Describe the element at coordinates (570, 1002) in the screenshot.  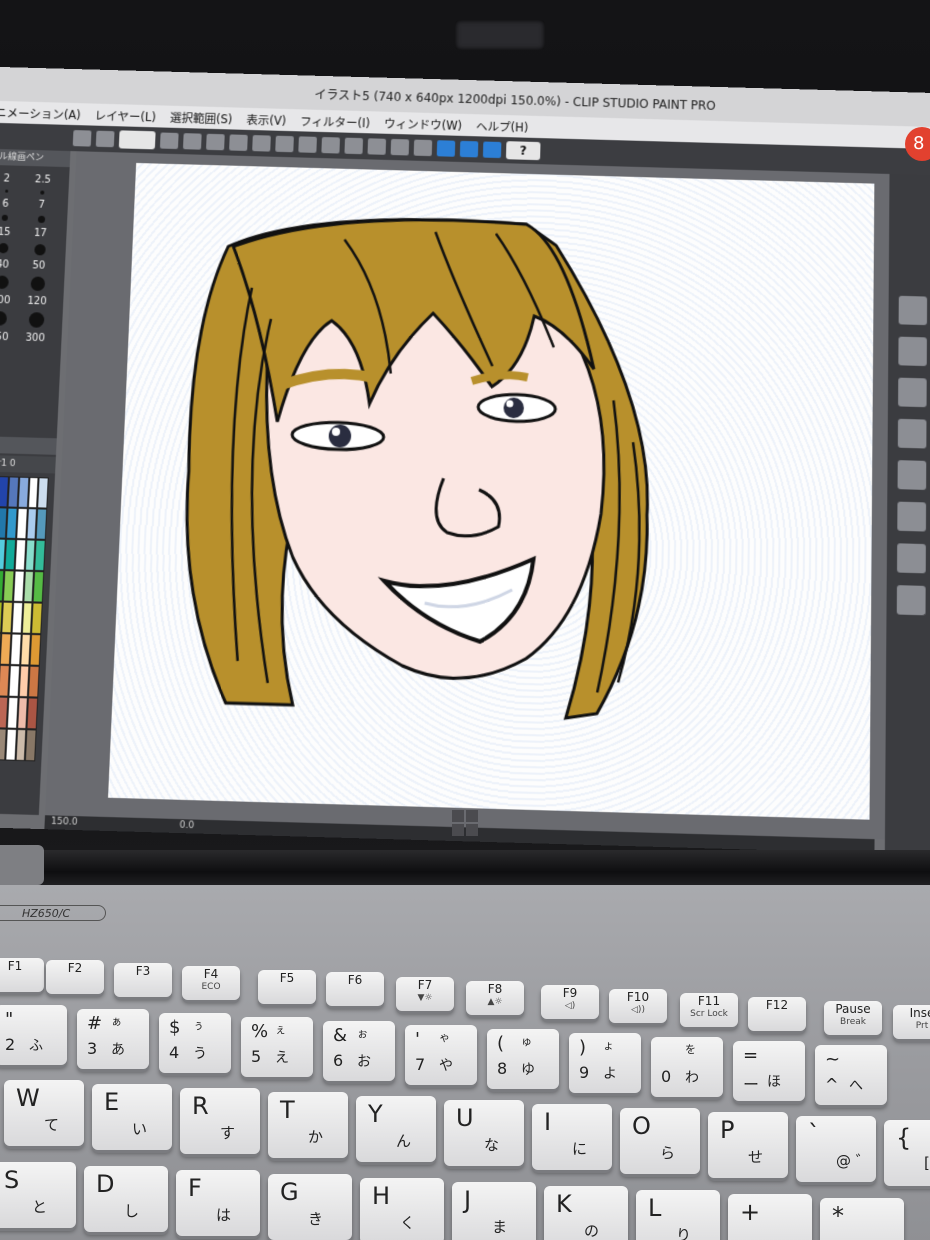
I see `function-key-f9: F9 ◁)` at that location.